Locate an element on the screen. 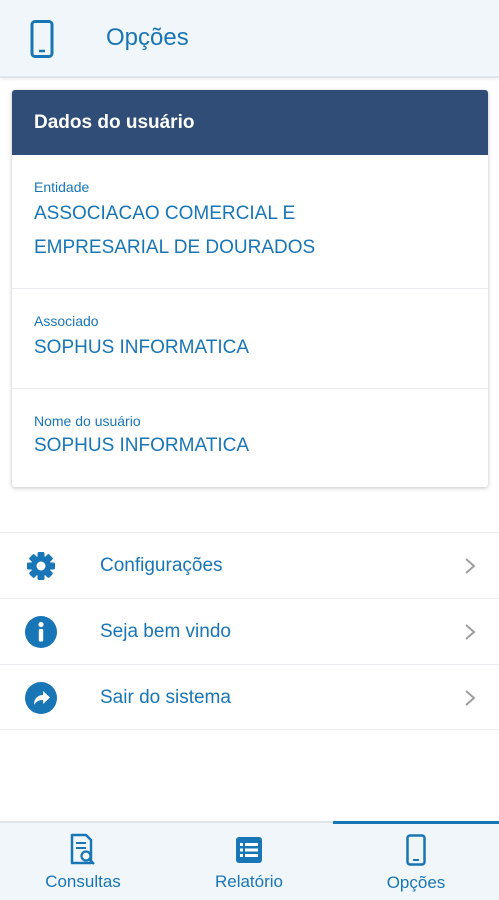  menu-item-welcome: Seja bem vindo is located at coordinates (249, 631).